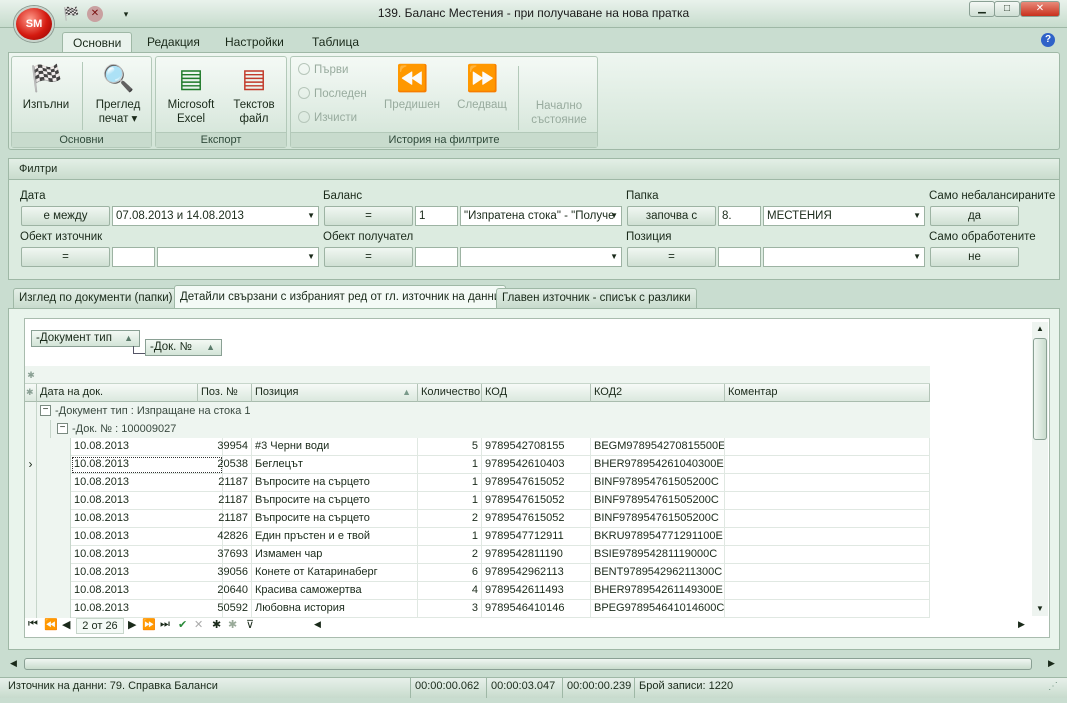 This screenshot has height=703, width=1067. What do you see at coordinates (31, 393) in the screenshot?
I see `row-indicator-header: ✱` at bounding box center [31, 393].